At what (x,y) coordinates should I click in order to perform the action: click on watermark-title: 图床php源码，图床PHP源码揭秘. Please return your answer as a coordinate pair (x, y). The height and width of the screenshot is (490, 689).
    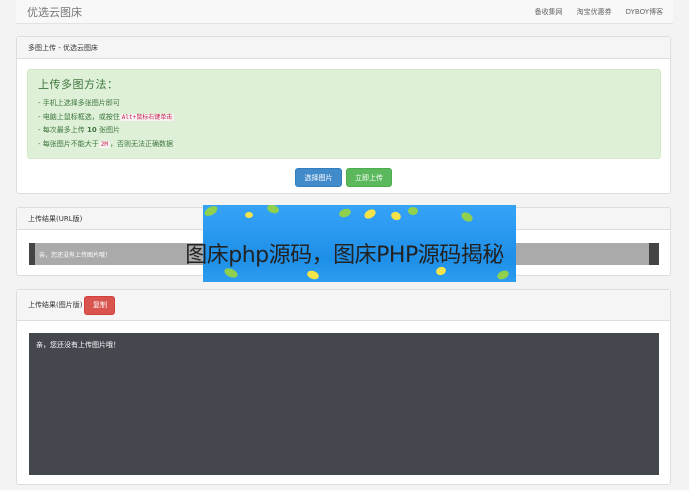
    Looking at the image, I should click on (344, 255).